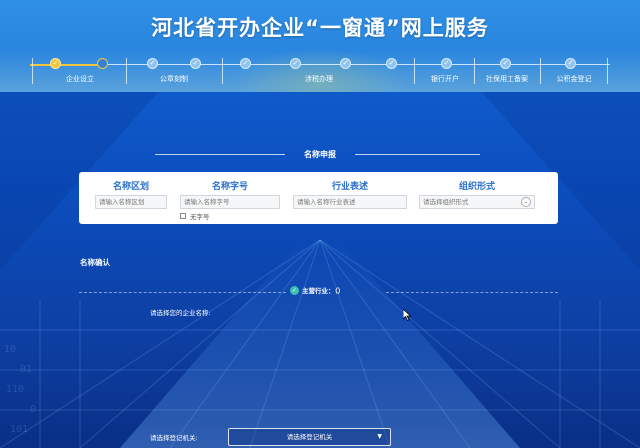 This screenshot has width=640, height=448. What do you see at coordinates (10, 349) in the screenshot?
I see `svg-text: 10` at bounding box center [10, 349].